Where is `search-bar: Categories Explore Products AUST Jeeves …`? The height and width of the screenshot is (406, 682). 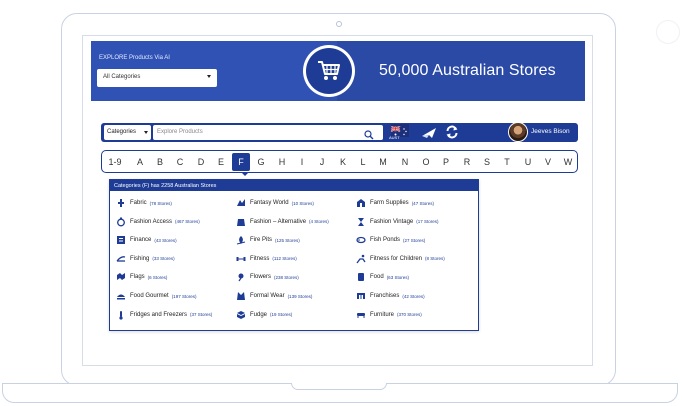
search-bar: Categories Explore Products AUST Jeeves … is located at coordinates (339, 133).